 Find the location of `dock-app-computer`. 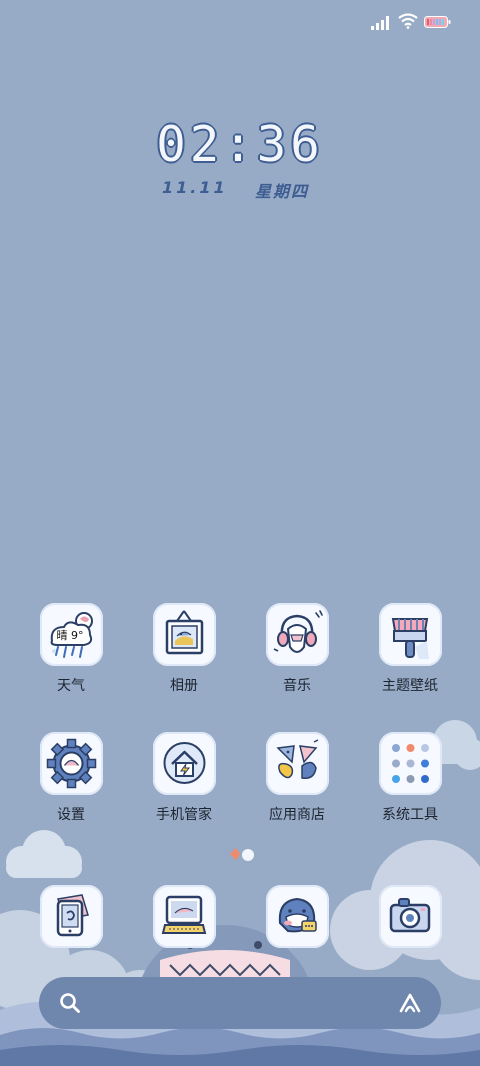

dock-app-computer is located at coordinates (184, 916).